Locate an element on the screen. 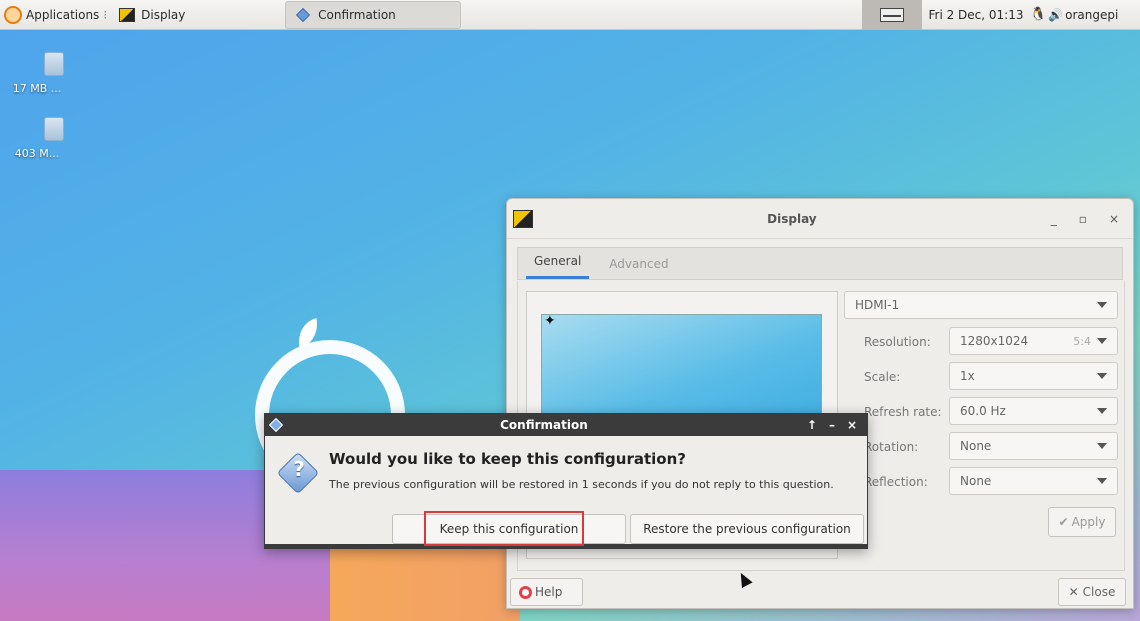 The image size is (1140, 621). check-icon: ✔ is located at coordinates (1063, 522).